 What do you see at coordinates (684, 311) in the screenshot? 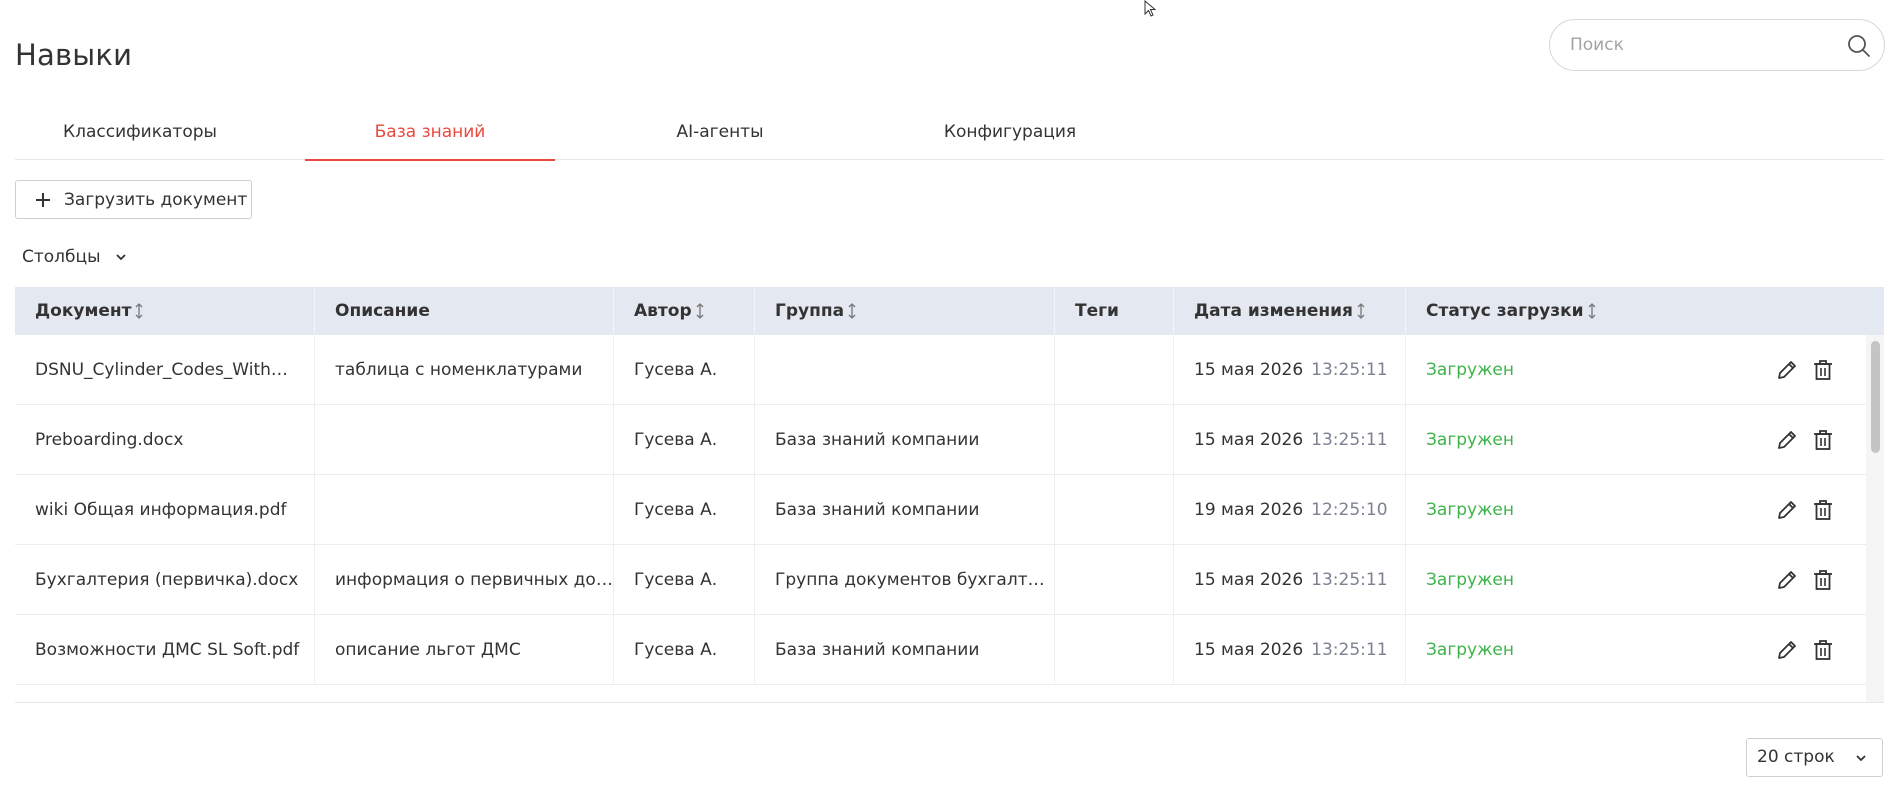
I see `column-header-author: Автор` at bounding box center [684, 311].